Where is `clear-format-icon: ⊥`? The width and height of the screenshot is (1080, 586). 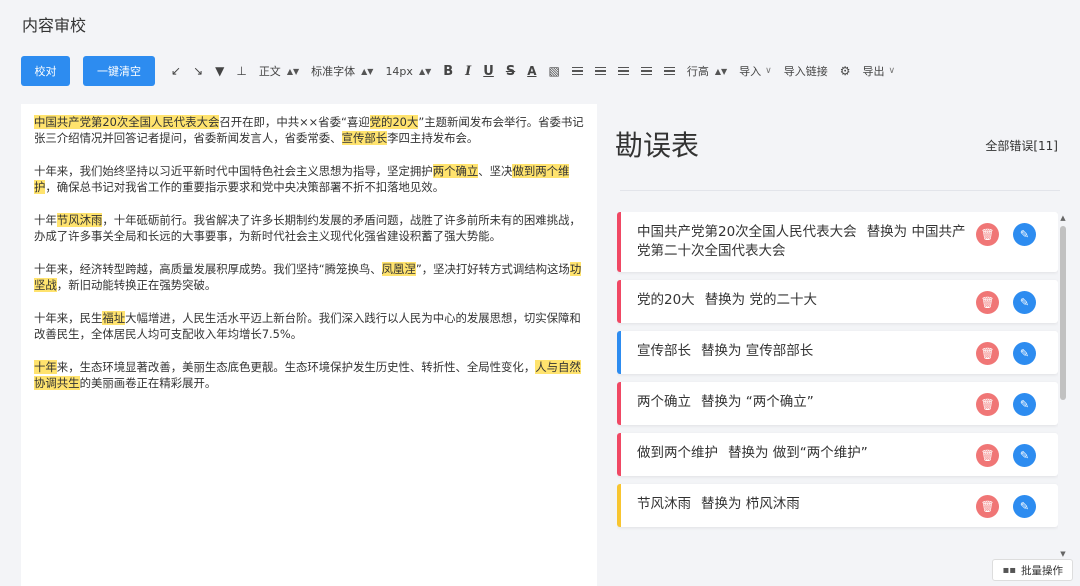
clear-format-icon: ⊥ is located at coordinates (241, 71).